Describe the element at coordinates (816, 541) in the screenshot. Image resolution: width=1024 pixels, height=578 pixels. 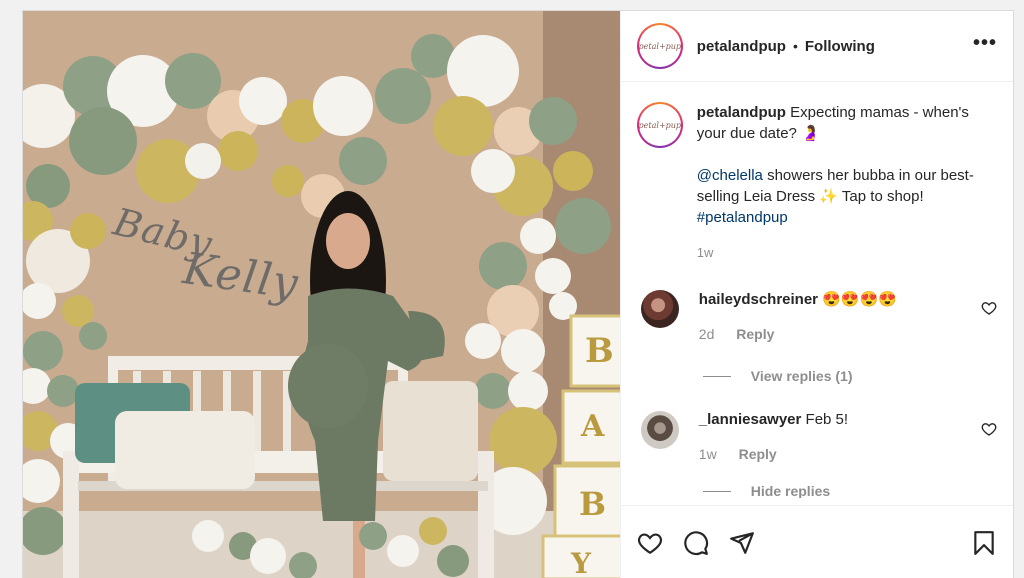
I see `action-bar` at that location.